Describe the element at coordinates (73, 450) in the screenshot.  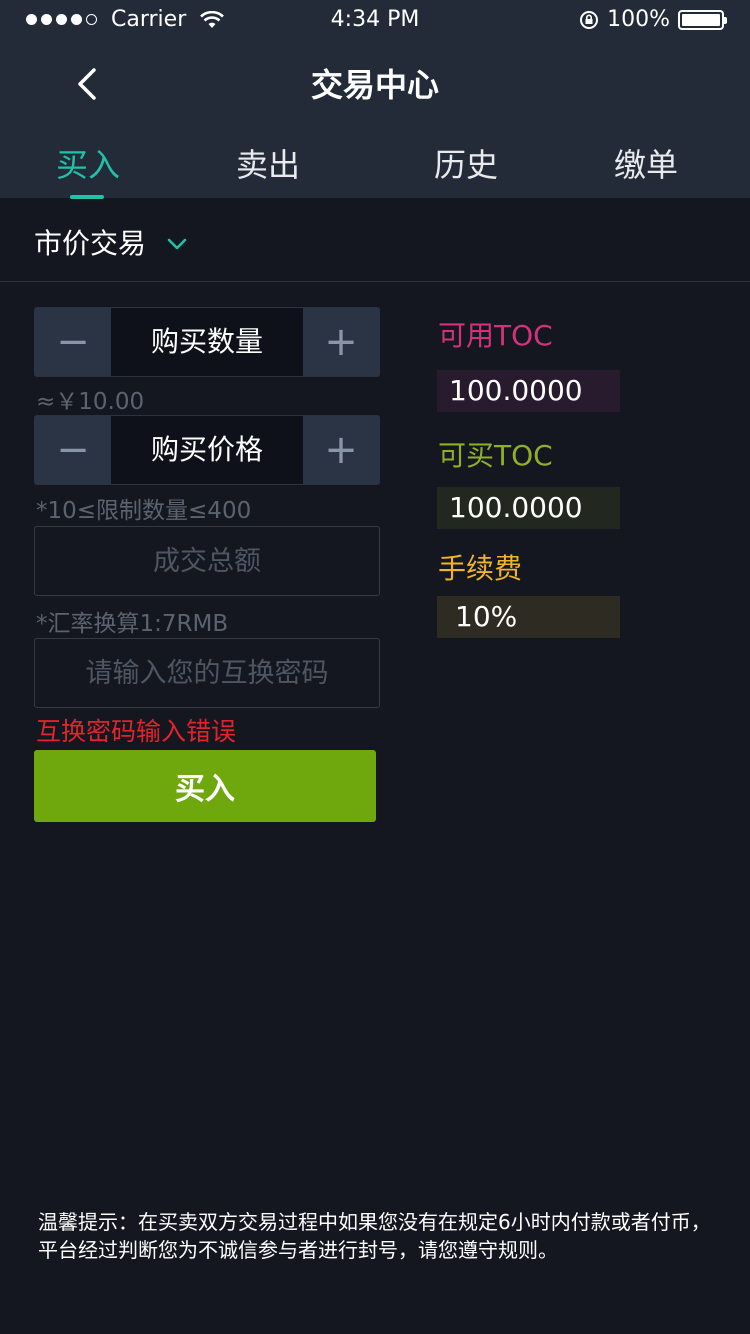
I see `price-minus-button: −` at that location.